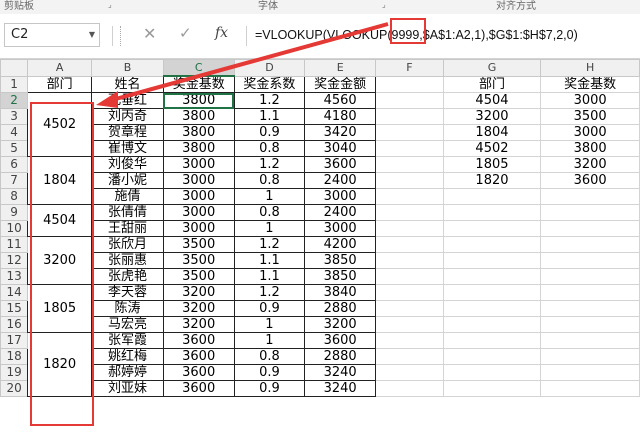 Image resolution: width=640 pixels, height=442 pixels. What do you see at coordinates (340, 116) in the screenshot?
I see `amount-cell: 4180` at bounding box center [340, 116].